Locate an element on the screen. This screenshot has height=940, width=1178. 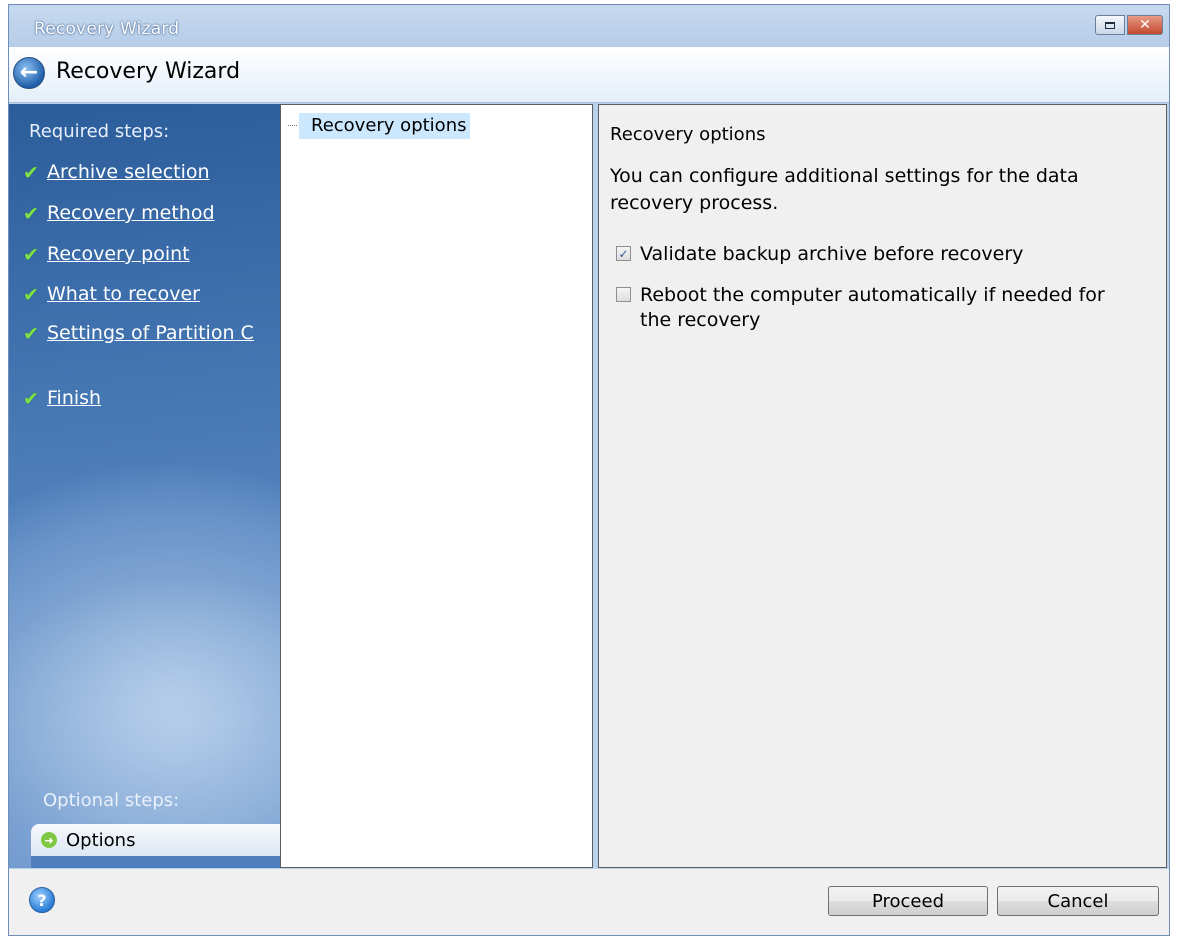
tree-connector is located at coordinates (292, 125).